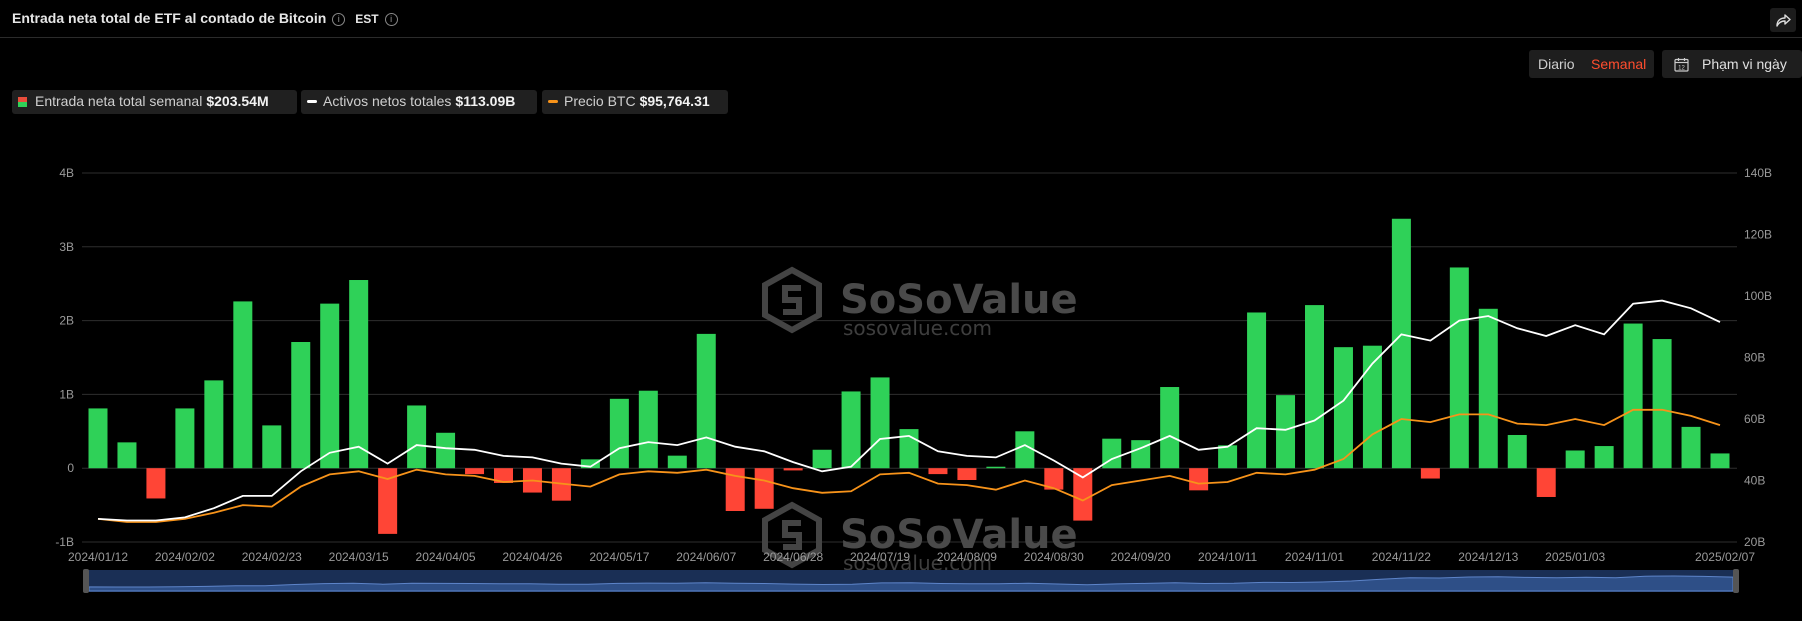  What do you see at coordinates (98, 557) in the screenshot?
I see `x-axis-tick-label: 2024/01/12` at bounding box center [98, 557].